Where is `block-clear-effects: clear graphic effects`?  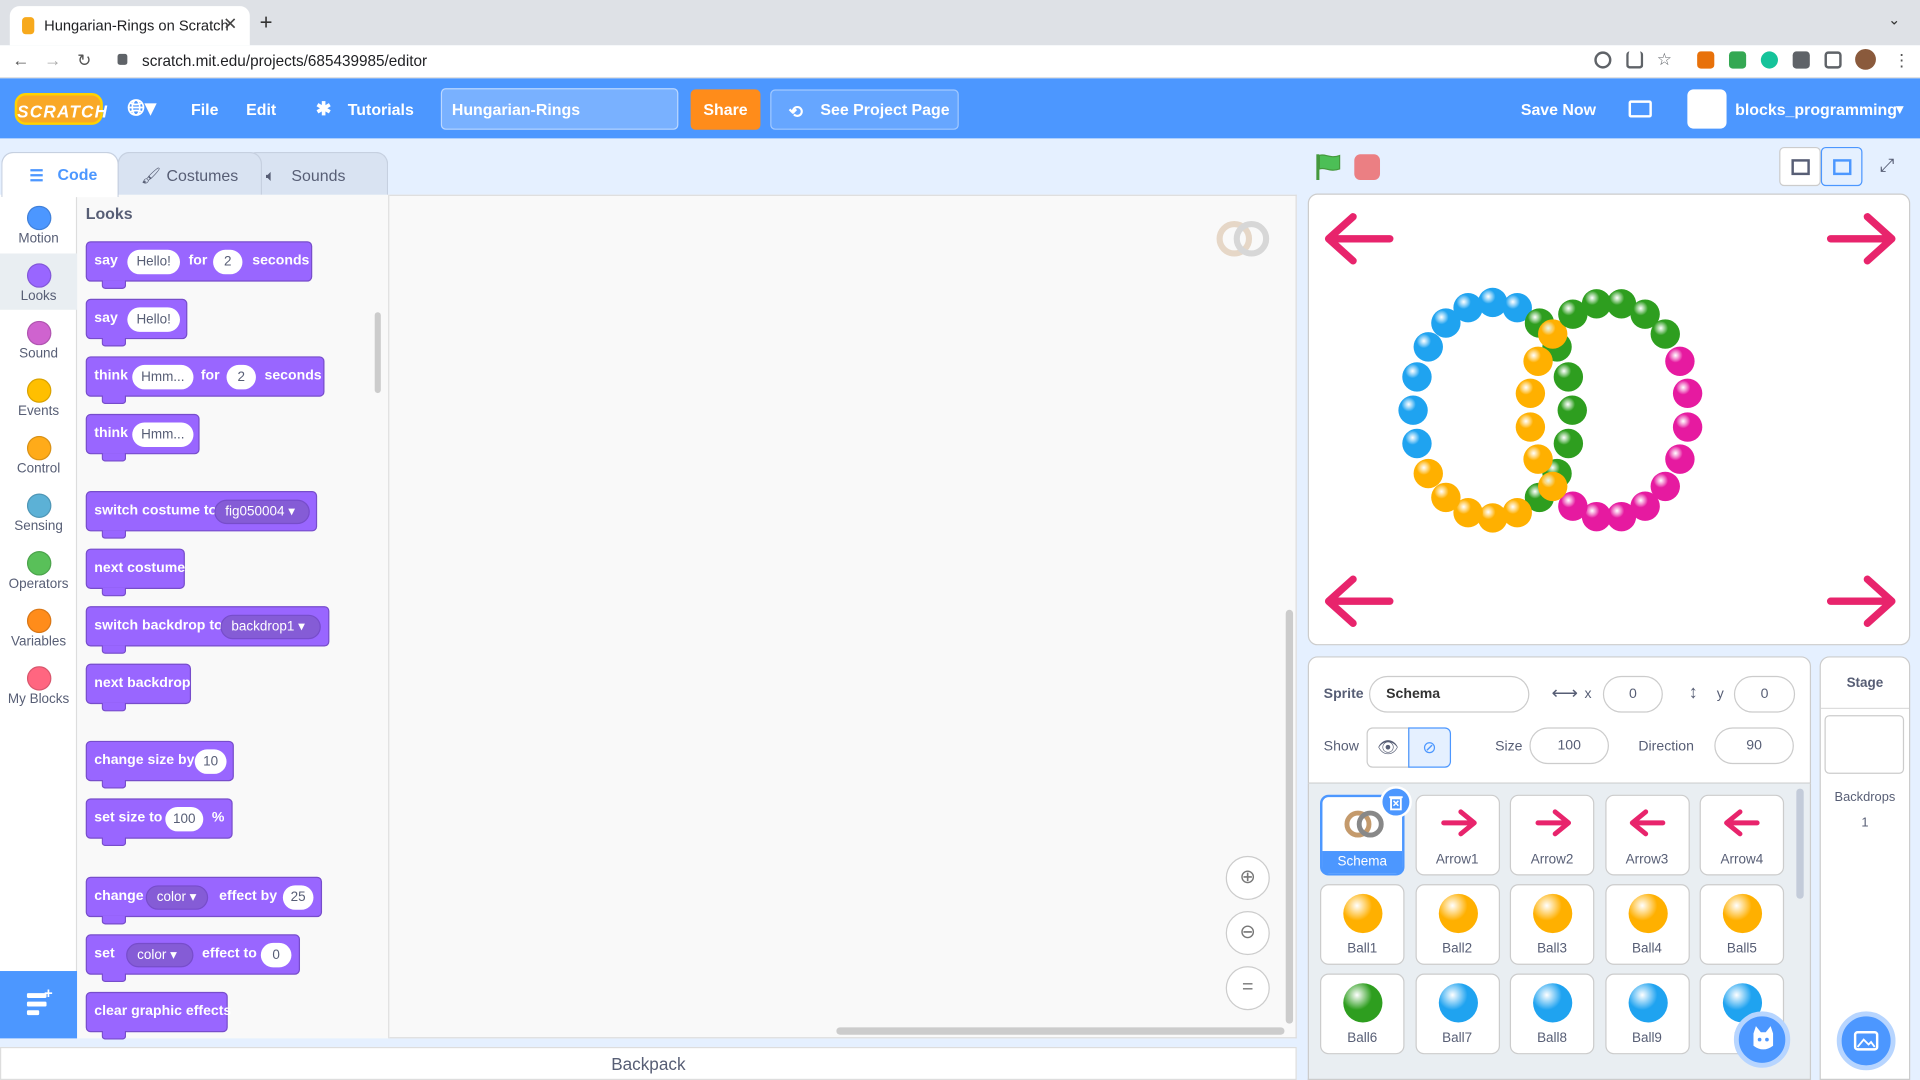
block-clear-effects: clear graphic effects is located at coordinates (158, 1015).